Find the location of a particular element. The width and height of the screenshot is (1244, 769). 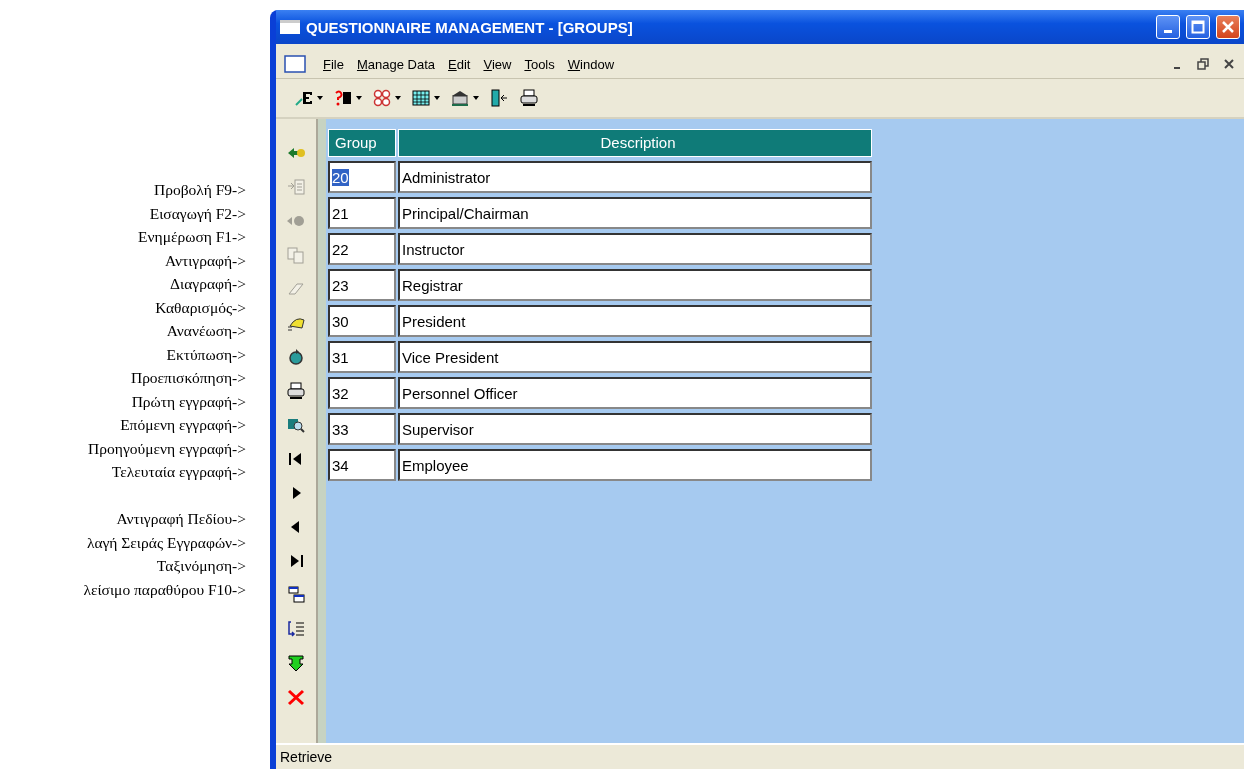

column-header: Group is located at coordinates (362, 143).